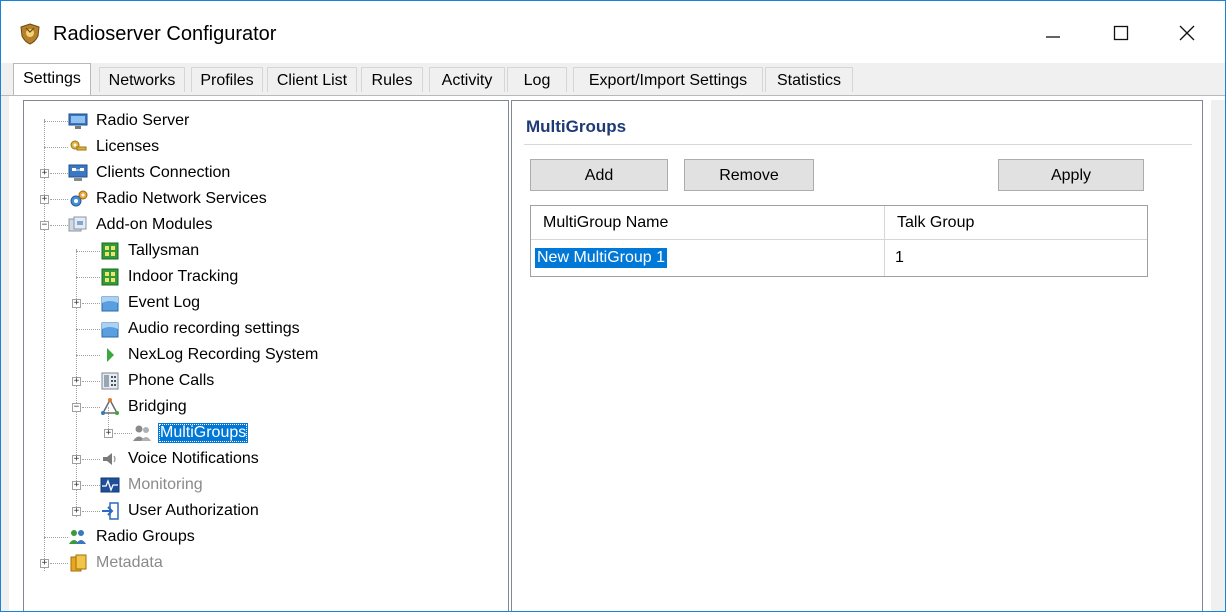  What do you see at coordinates (143, 120) in the screenshot?
I see `tree-label: Radio Server` at bounding box center [143, 120].